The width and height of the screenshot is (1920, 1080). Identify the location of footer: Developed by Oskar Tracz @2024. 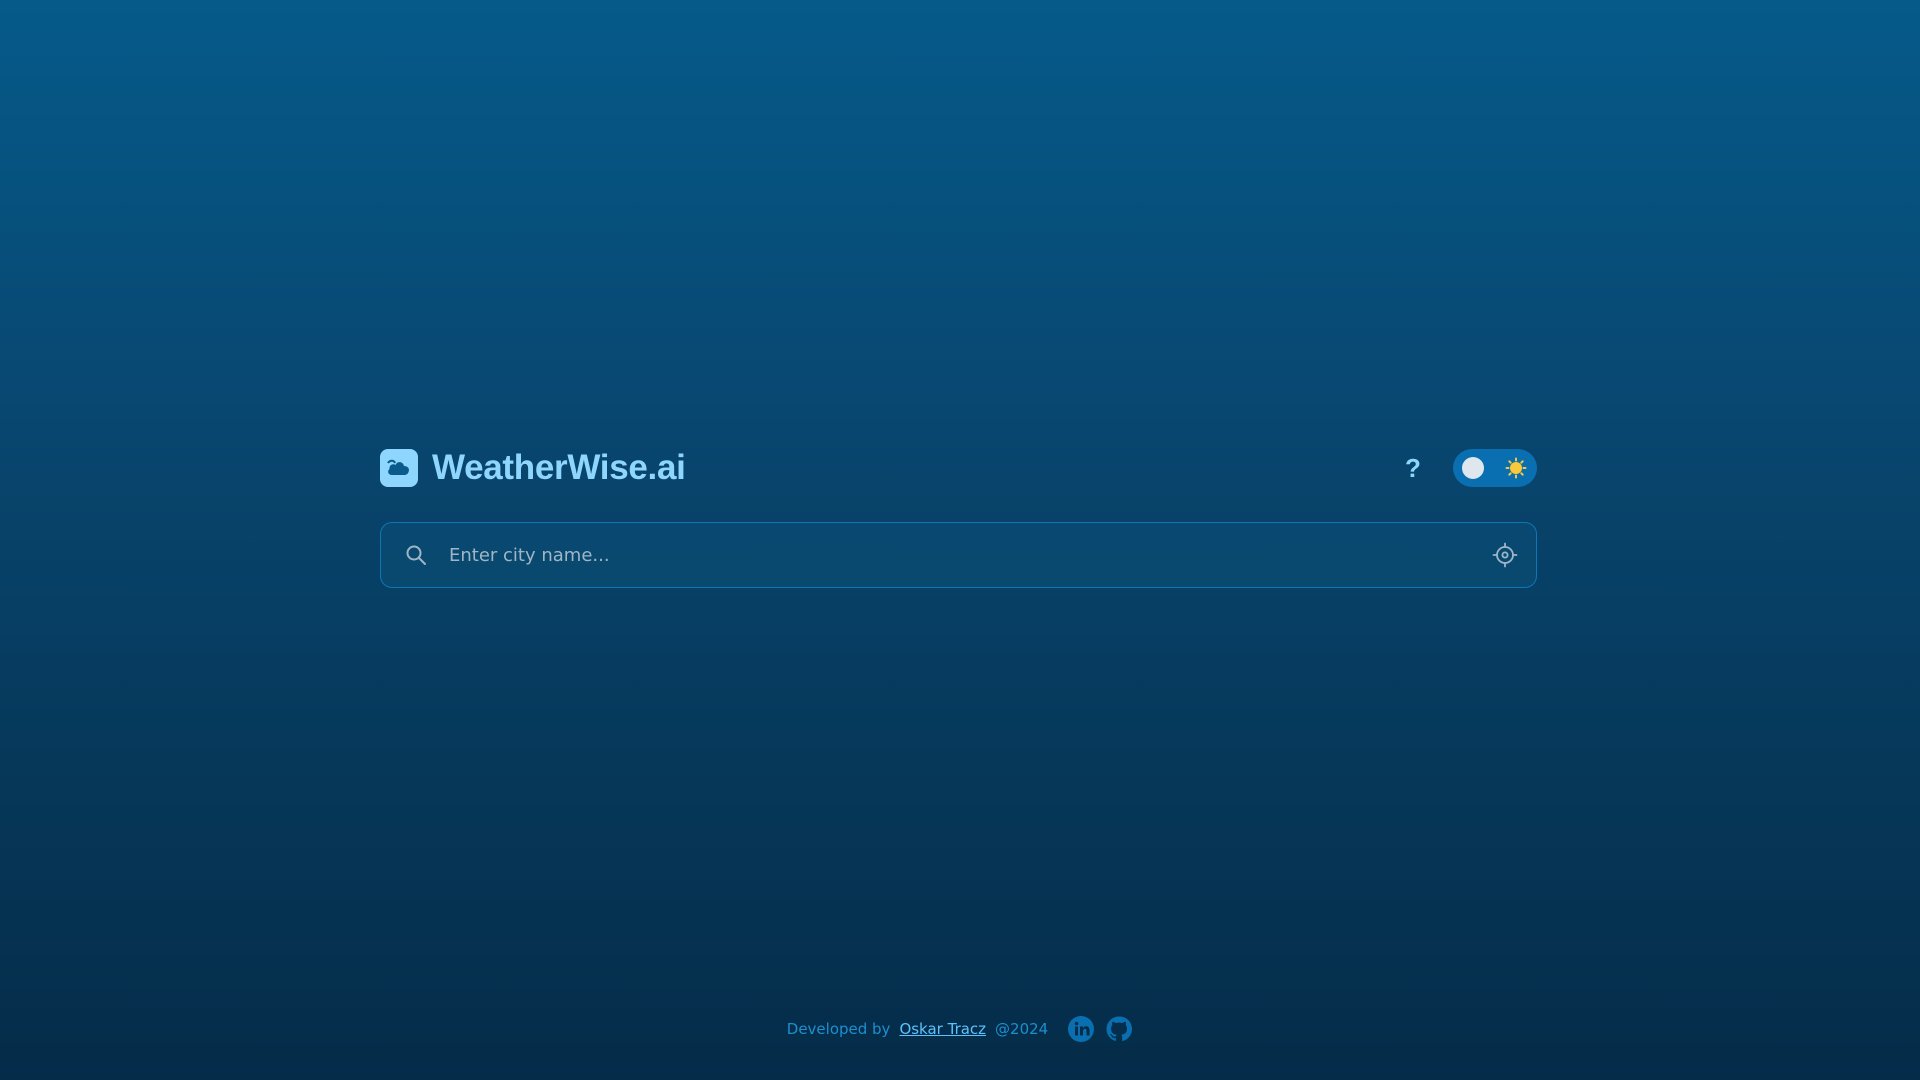
(960, 1029).